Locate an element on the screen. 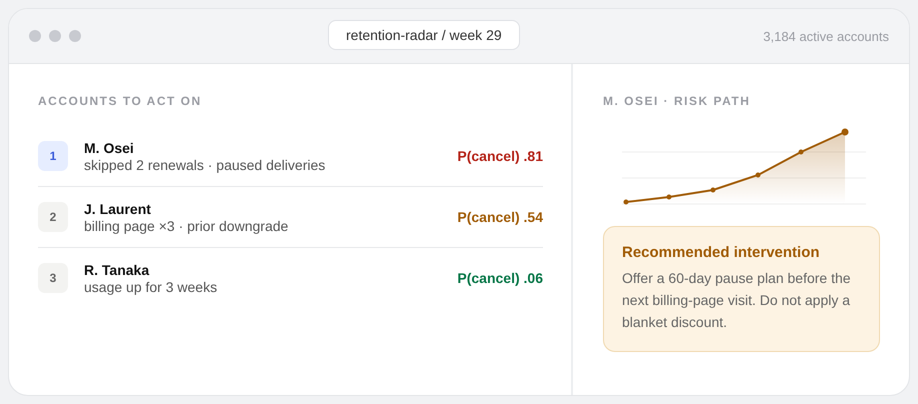 This screenshot has width=918, height=404. account-name: M. Osei is located at coordinates (109, 148).